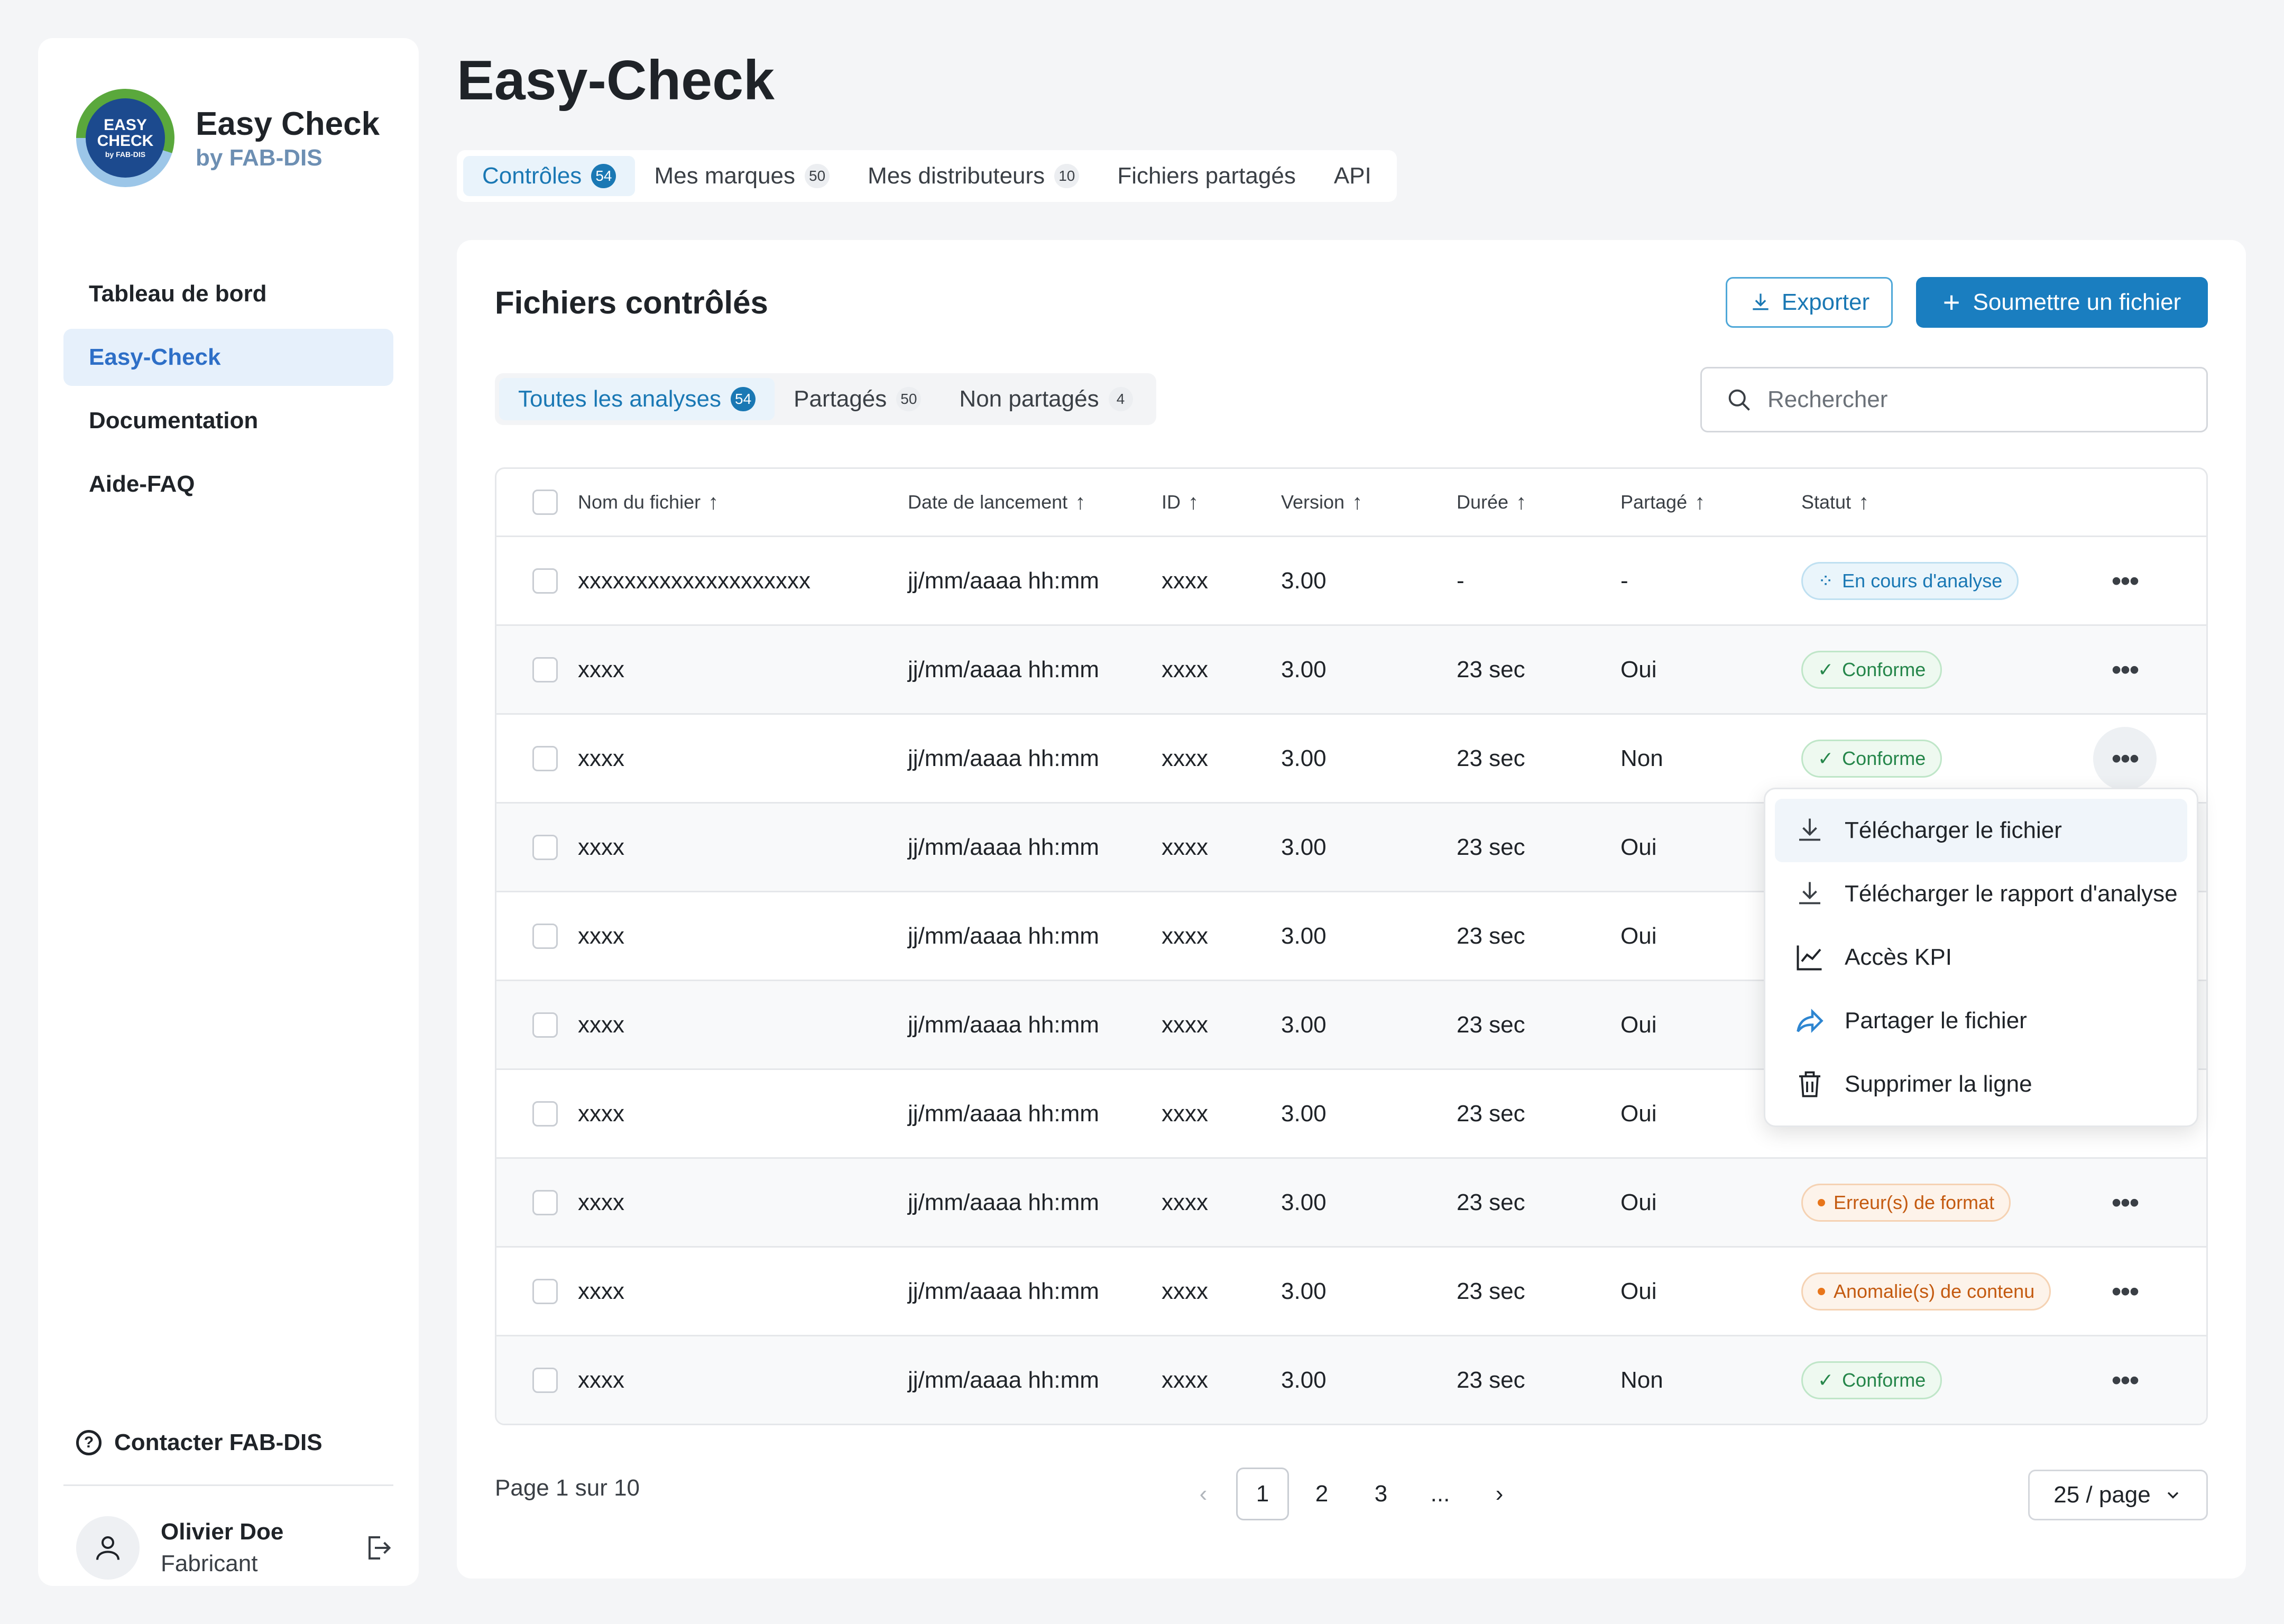  Describe the element at coordinates (1499, 1494) in the screenshot. I see `next-page-button: ›` at that location.